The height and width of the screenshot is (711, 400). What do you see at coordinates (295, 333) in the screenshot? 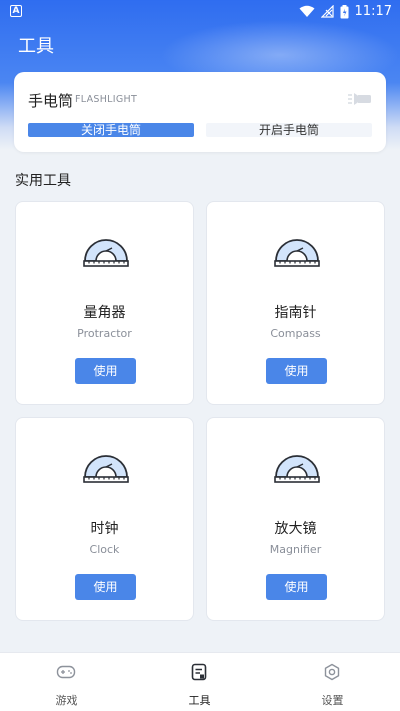
I see `tool-en-name: Compass` at bounding box center [295, 333].